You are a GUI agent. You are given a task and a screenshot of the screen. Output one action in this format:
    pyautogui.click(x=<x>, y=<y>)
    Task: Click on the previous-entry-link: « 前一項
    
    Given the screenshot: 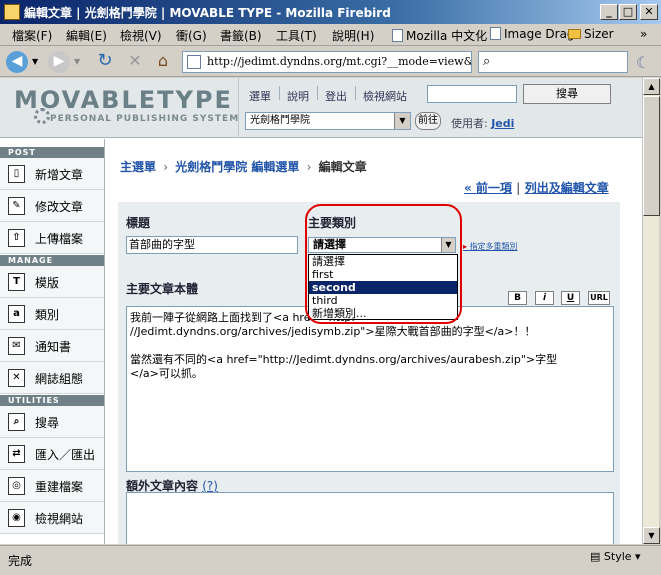 What is the action you would take?
    pyautogui.click(x=488, y=188)
    